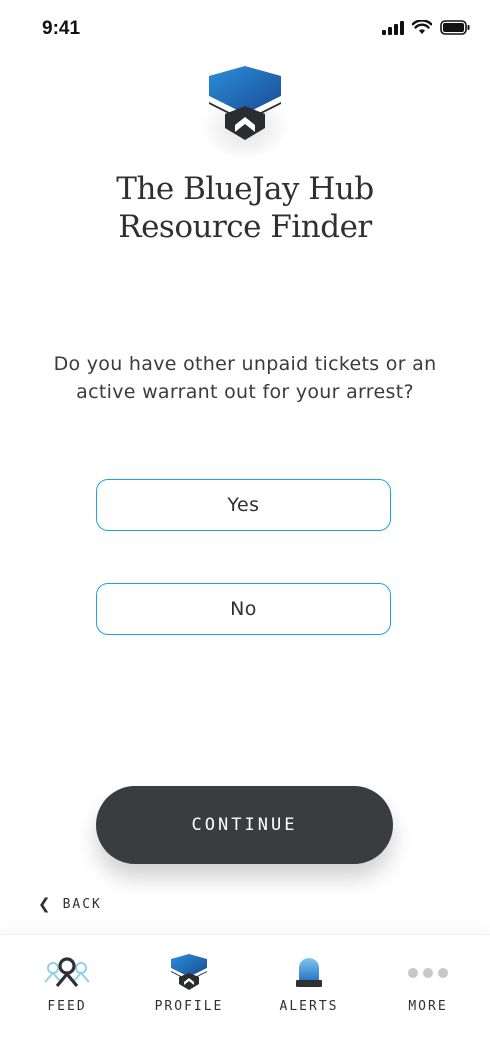  I want to click on chevron-left-icon: ❮, so click(45, 904).